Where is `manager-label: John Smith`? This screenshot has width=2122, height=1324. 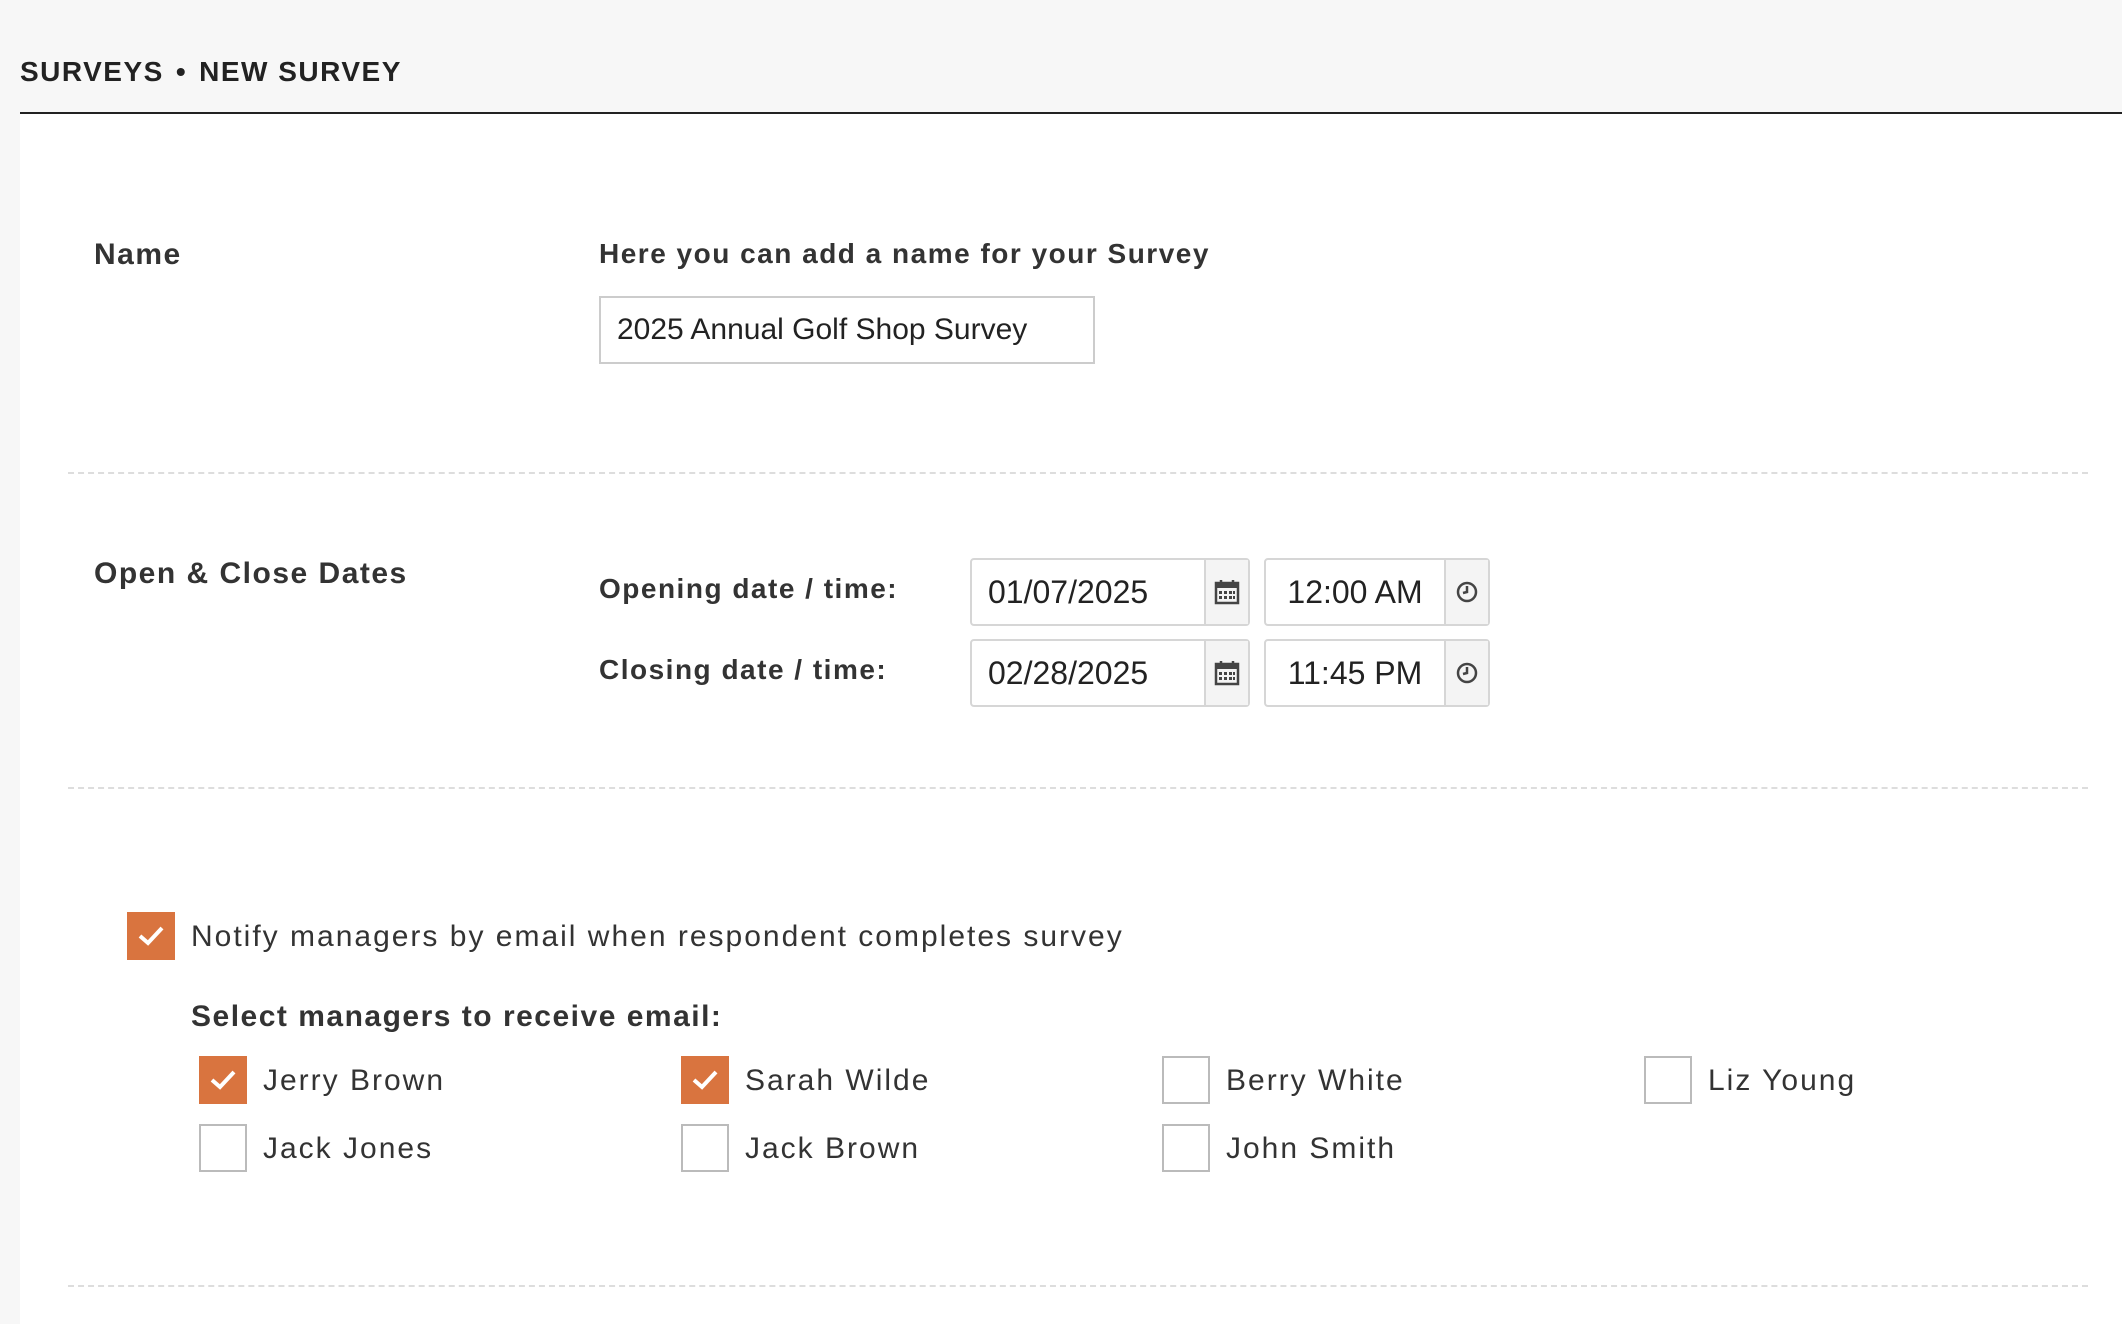 manager-label: John Smith is located at coordinates (1311, 1149).